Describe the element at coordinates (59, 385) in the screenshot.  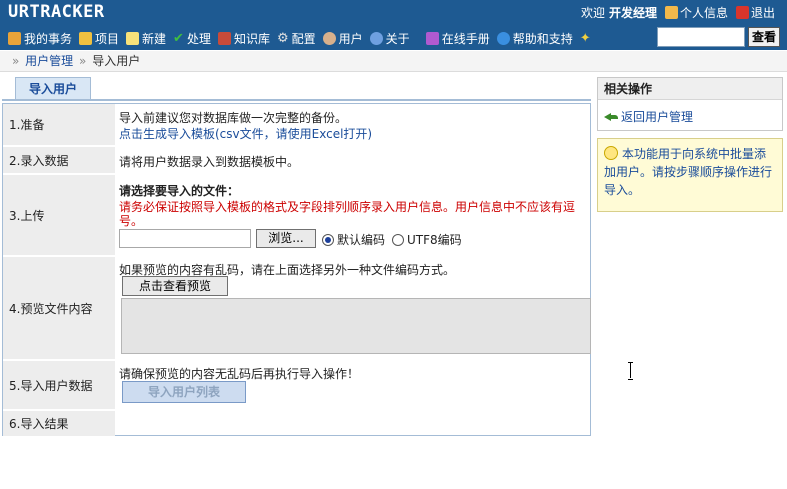
I see `step-label: 5.导入用户数据` at that location.